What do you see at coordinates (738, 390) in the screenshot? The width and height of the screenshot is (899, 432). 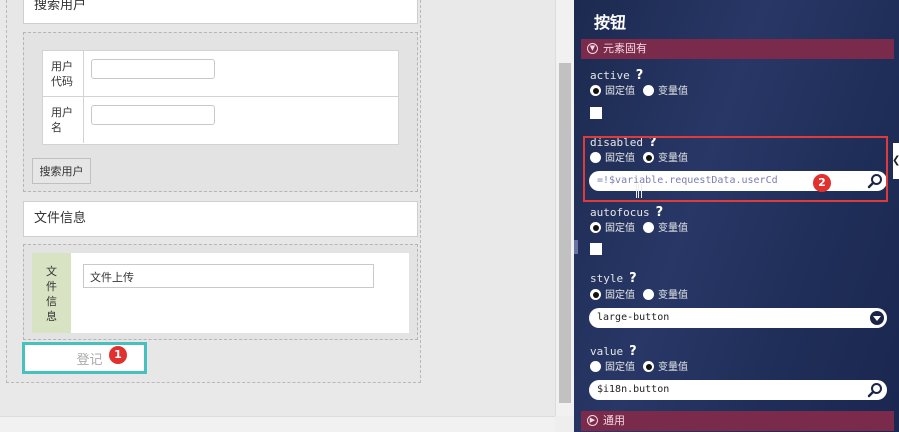 I see `prop-value-input: $i18n.button` at bounding box center [738, 390].